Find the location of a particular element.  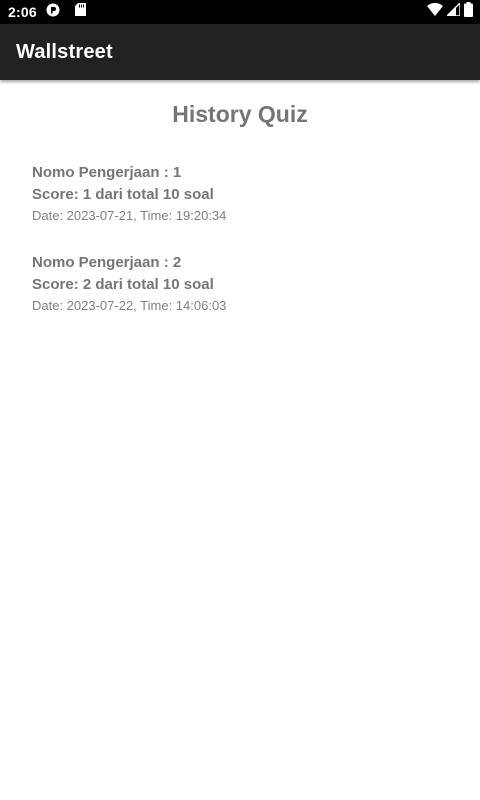

notification-app-icon is located at coordinates (53, 12).